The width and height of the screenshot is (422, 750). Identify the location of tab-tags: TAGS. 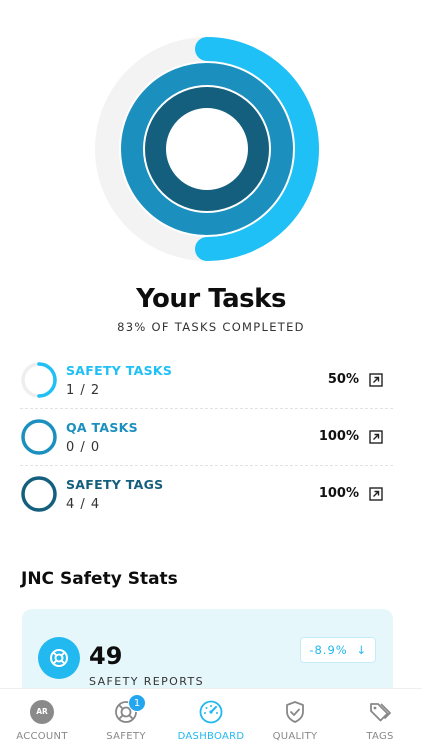
(380, 719).